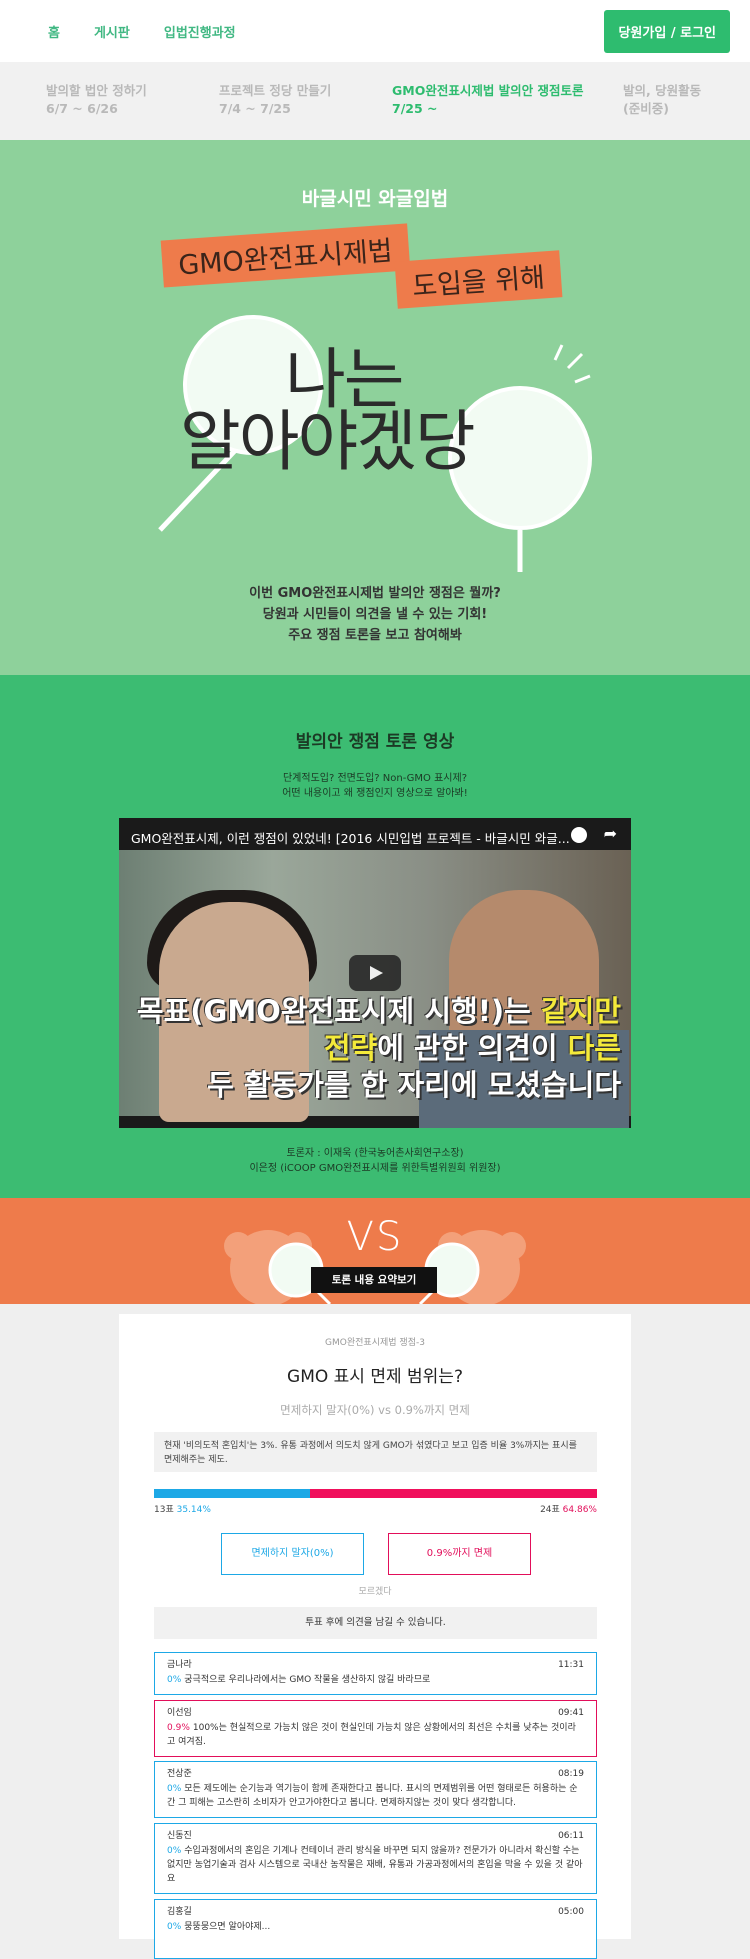 This screenshot has height=1959, width=750. I want to click on credit-line: 이은정 (iCOOP GMO완전표시제를 위한특별위원회 위원장), so click(375, 1168).